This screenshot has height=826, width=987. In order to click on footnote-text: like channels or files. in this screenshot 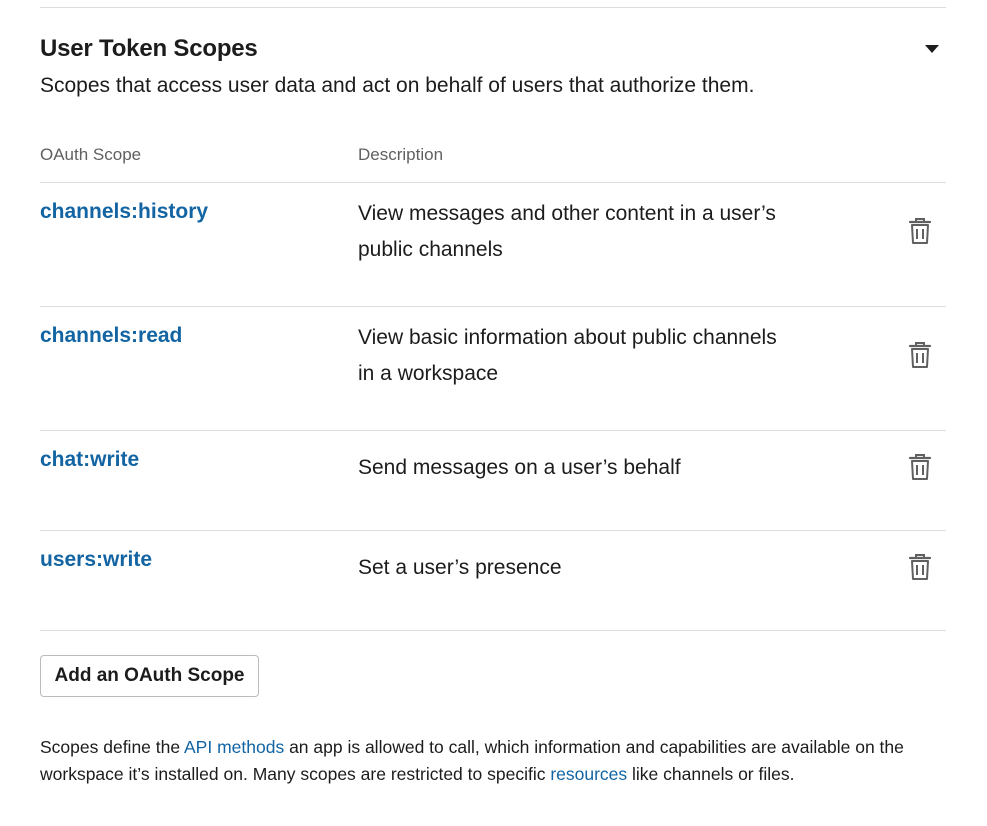, I will do `click(711, 774)`.